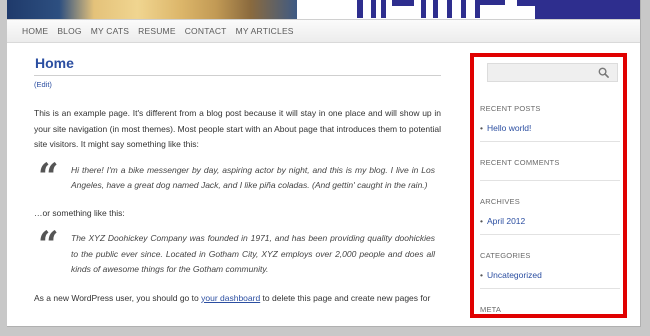 Image resolution: width=650 pixels, height=336 pixels. I want to click on search-input, so click(540, 72).